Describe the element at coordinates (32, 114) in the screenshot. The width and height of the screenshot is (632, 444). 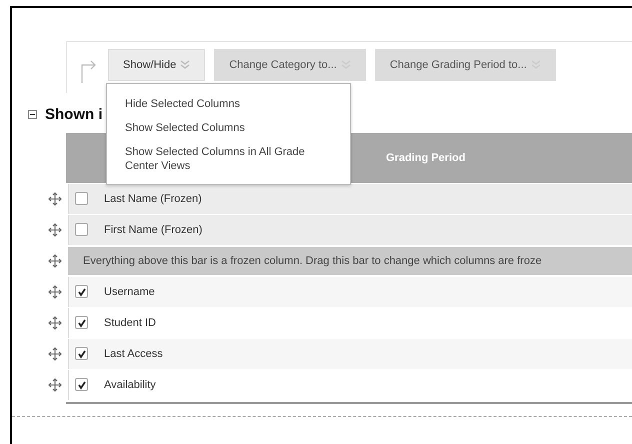
I see `collapse-toggle` at that location.